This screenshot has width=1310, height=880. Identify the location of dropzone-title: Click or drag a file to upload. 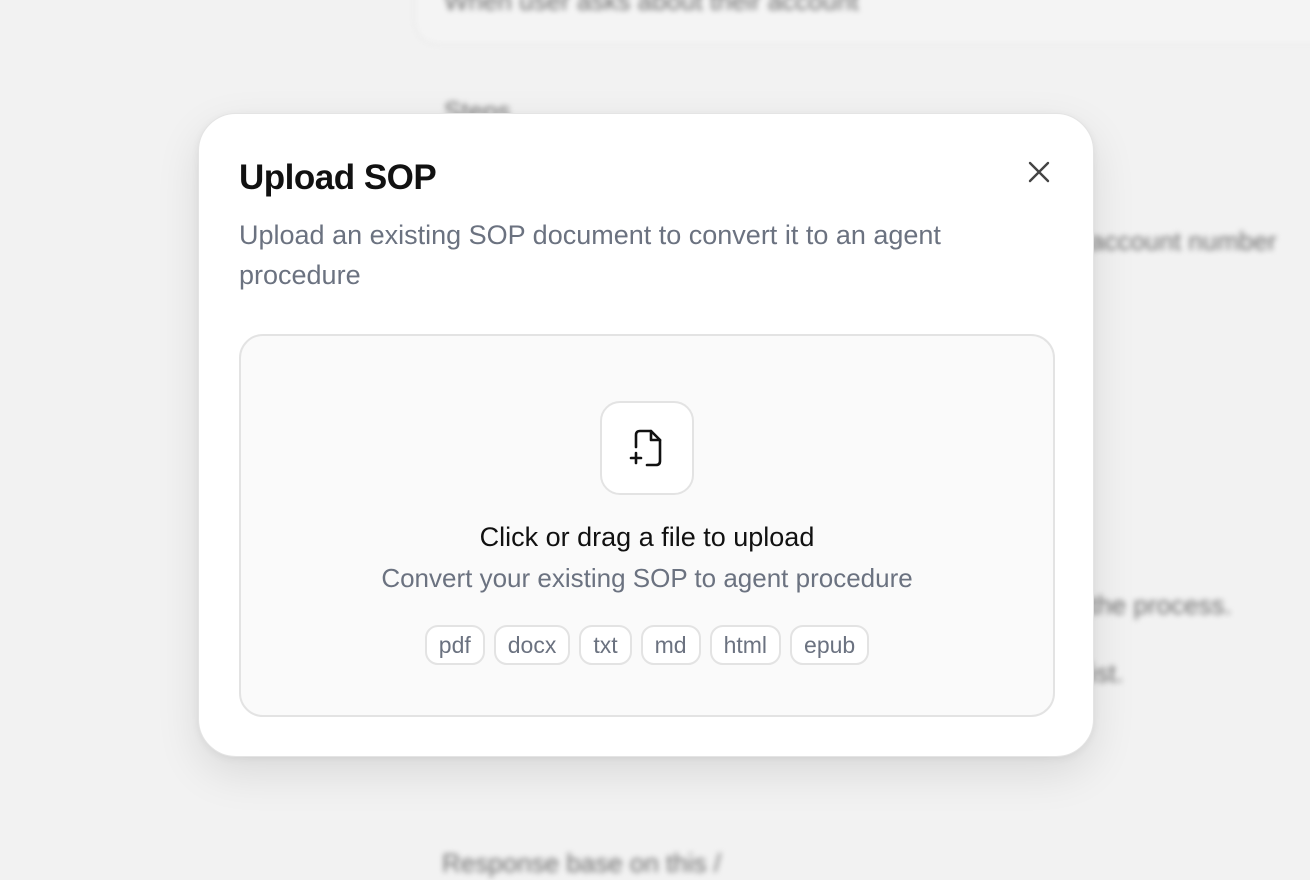
(647, 537).